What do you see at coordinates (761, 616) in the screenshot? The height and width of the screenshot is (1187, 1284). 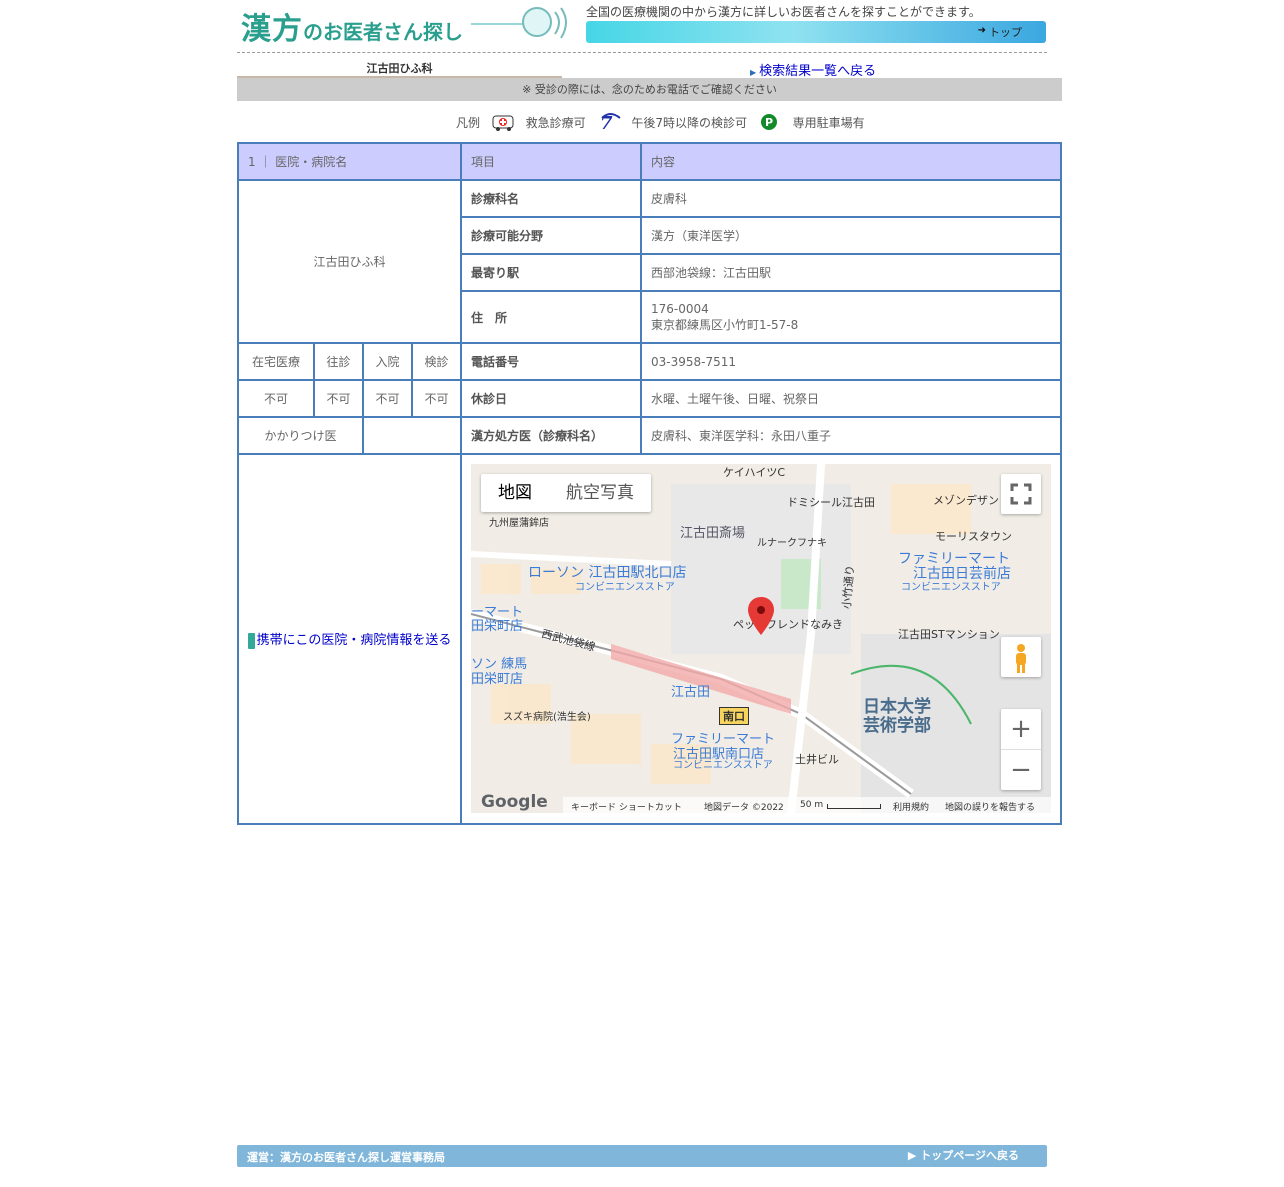 I see `map-pin-icon` at bounding box center [761, 616].